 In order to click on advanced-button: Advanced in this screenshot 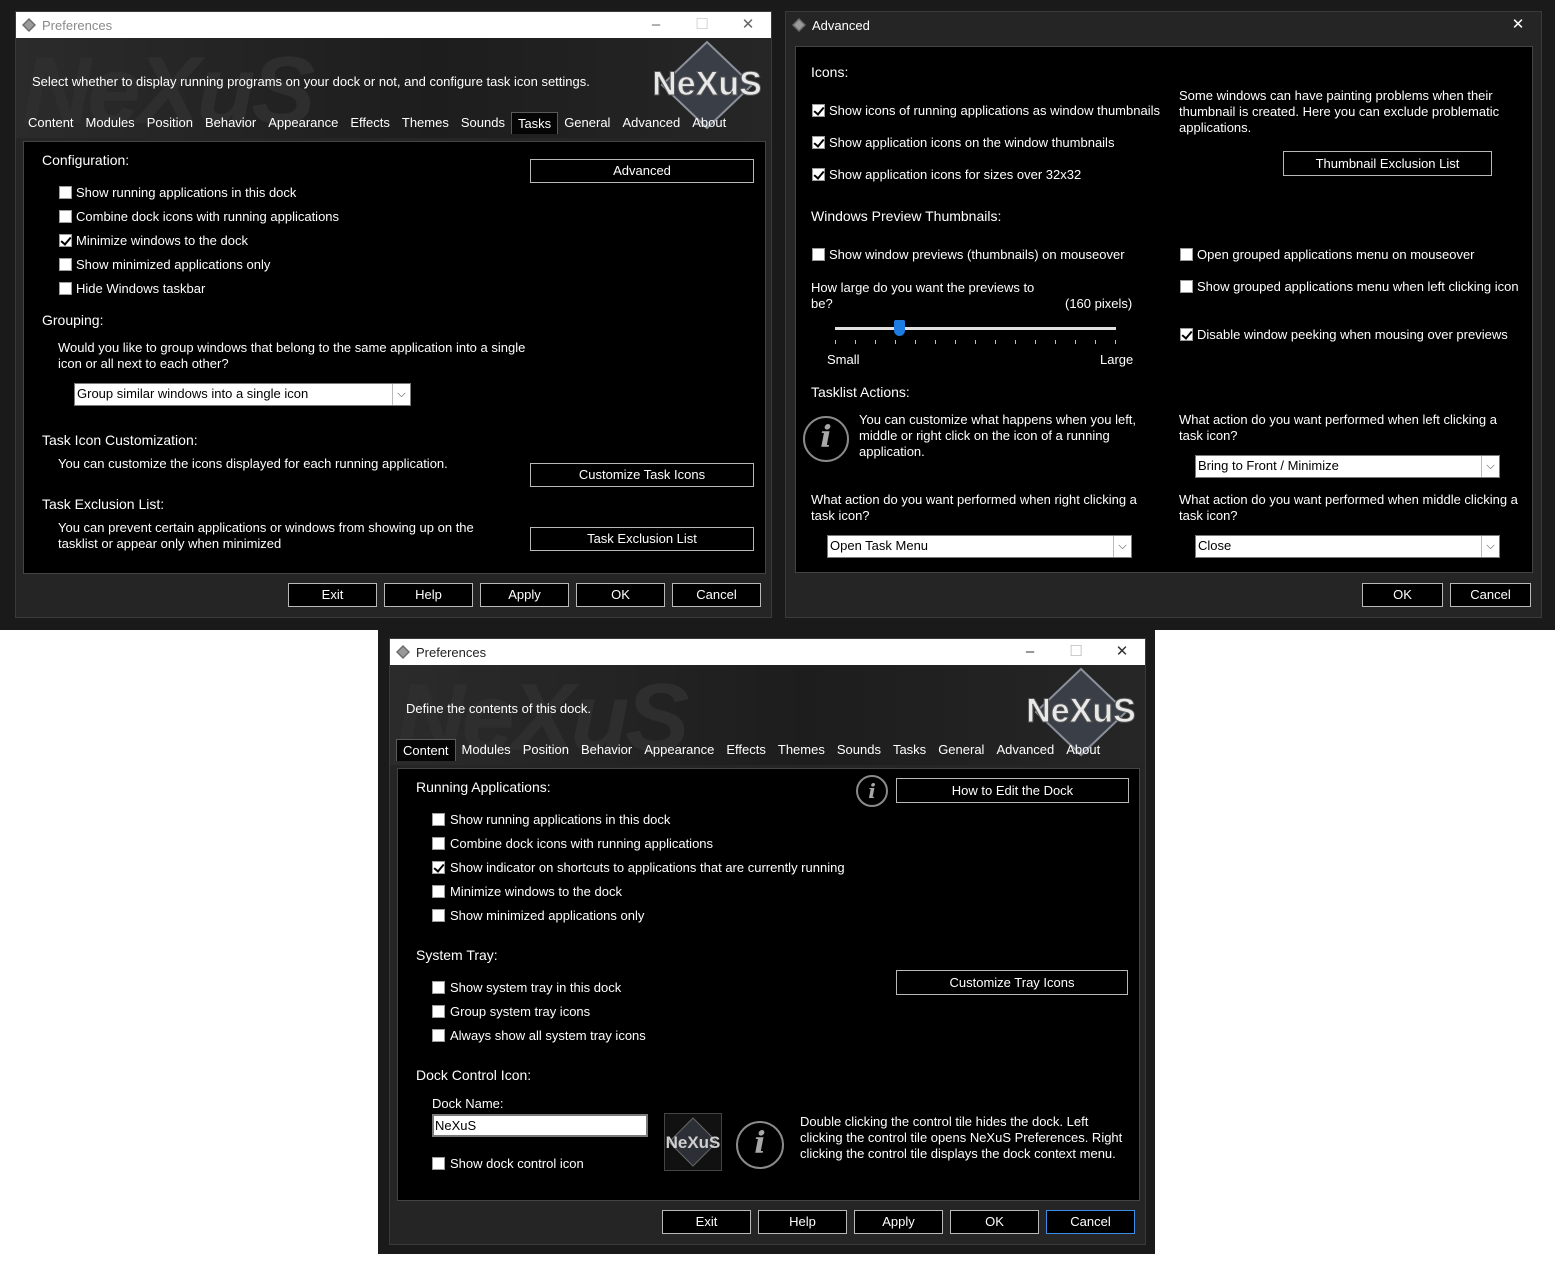, I will do `click(642, 171)`.